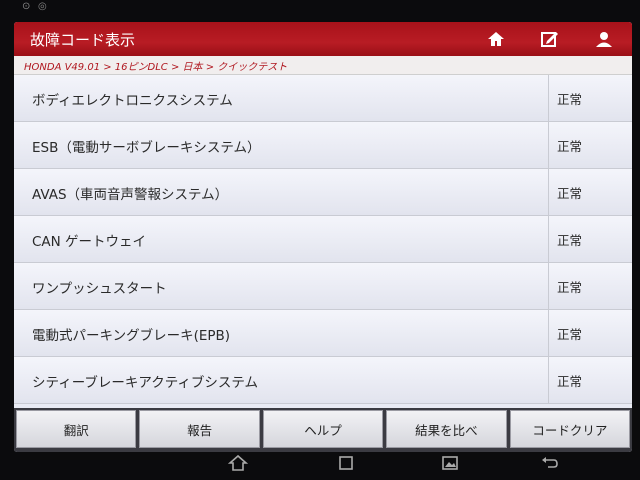 Image resolution: width=640 pixels, height=480 pixels. I want to click on notification-icon: ⊙, so click(26, 6).